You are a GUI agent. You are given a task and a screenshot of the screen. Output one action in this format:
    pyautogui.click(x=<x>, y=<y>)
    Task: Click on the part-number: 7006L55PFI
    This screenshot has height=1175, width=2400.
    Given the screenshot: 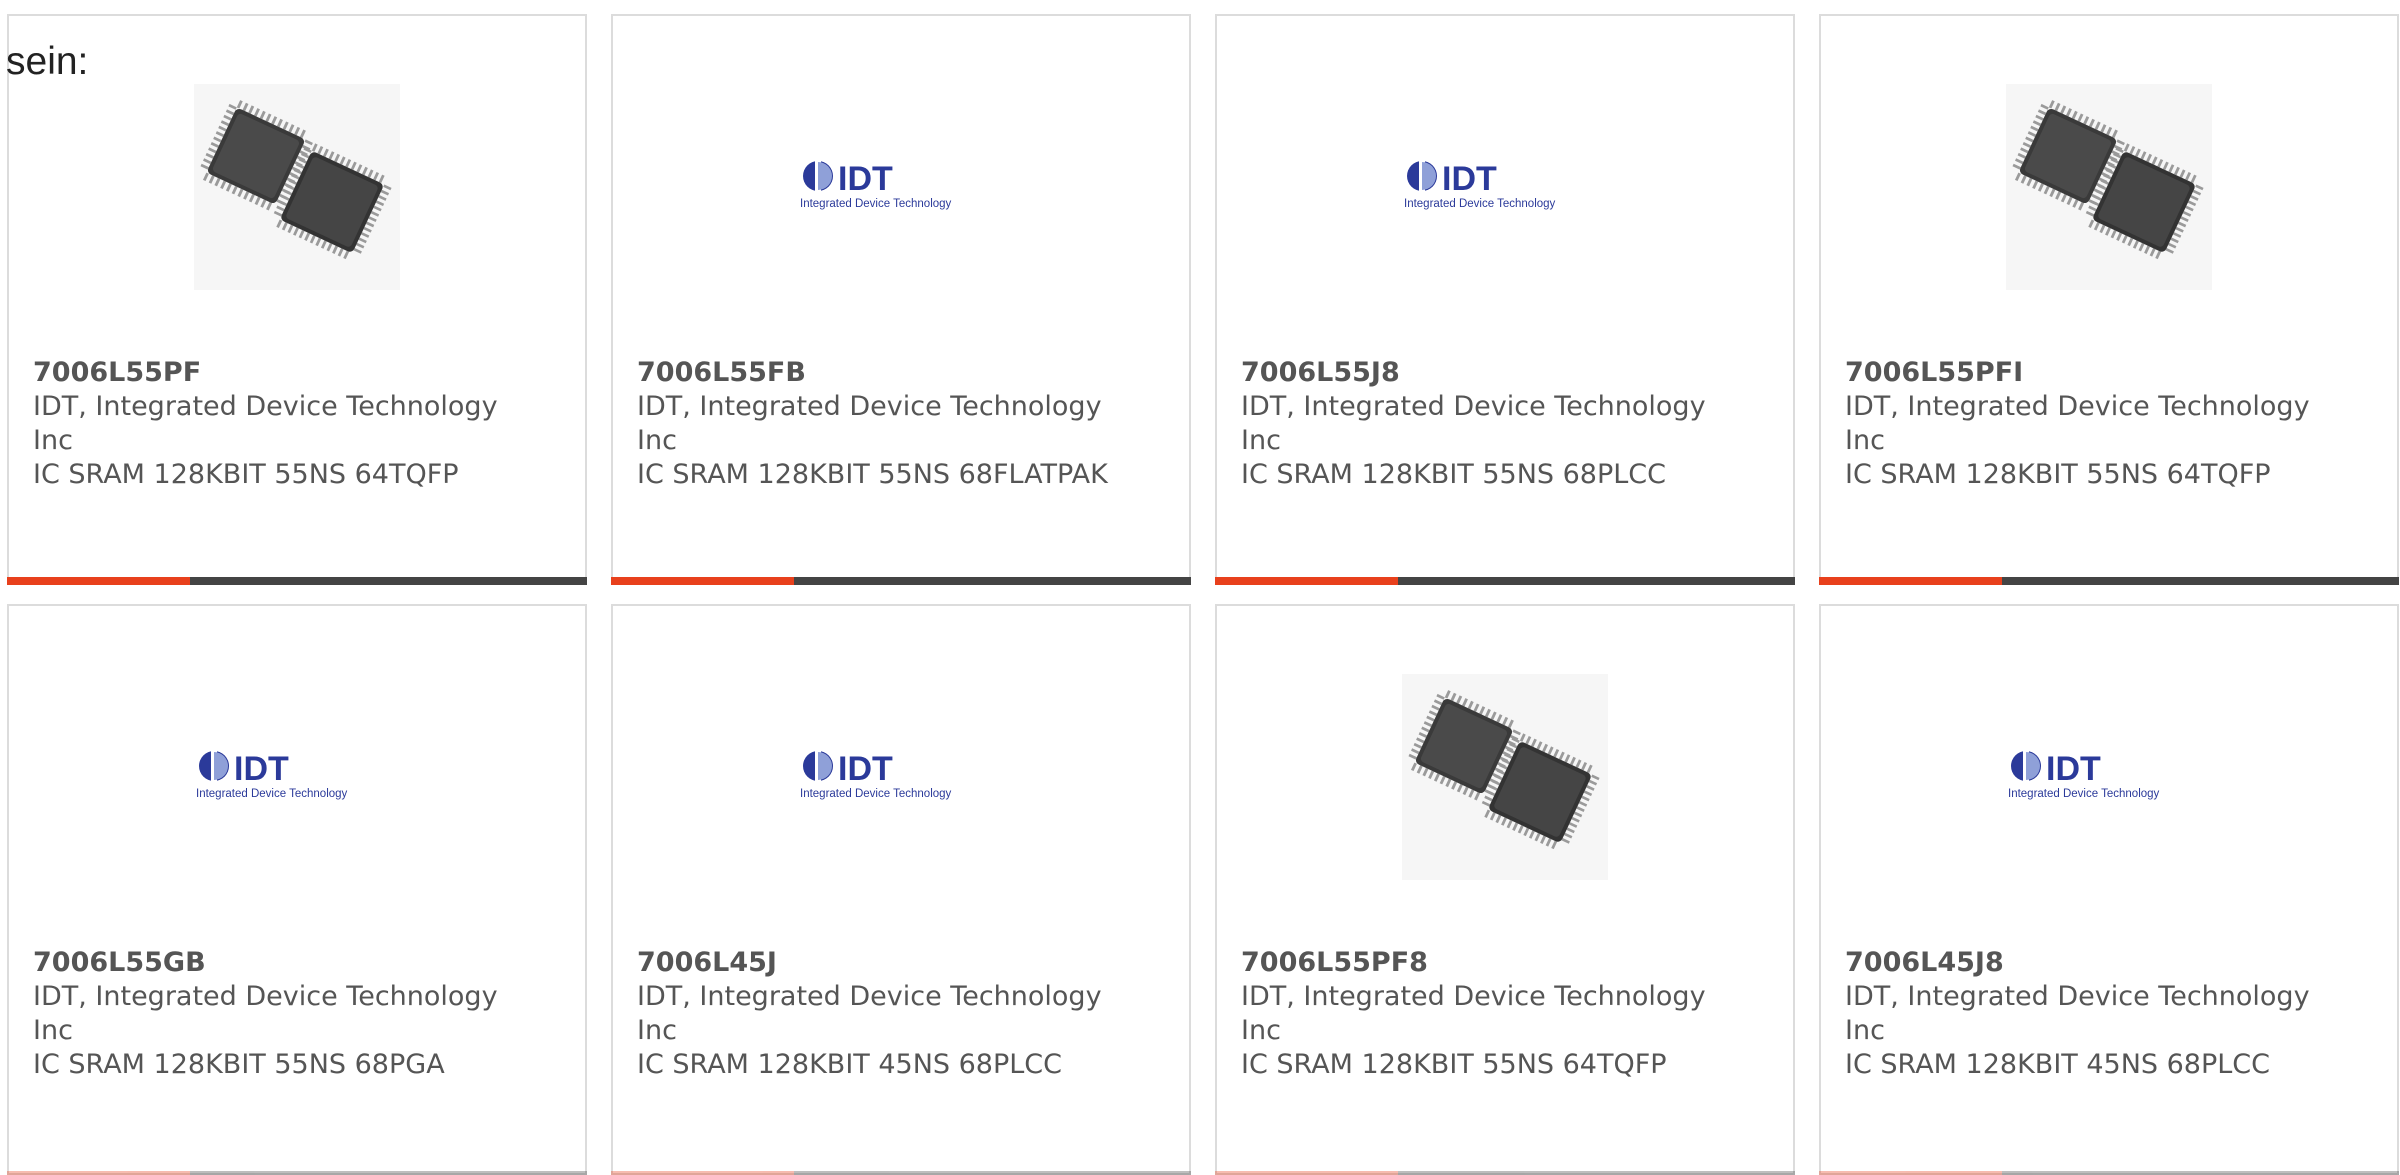 What is the action you would take?
    pyautogui.click(x=2085, y=373)
    